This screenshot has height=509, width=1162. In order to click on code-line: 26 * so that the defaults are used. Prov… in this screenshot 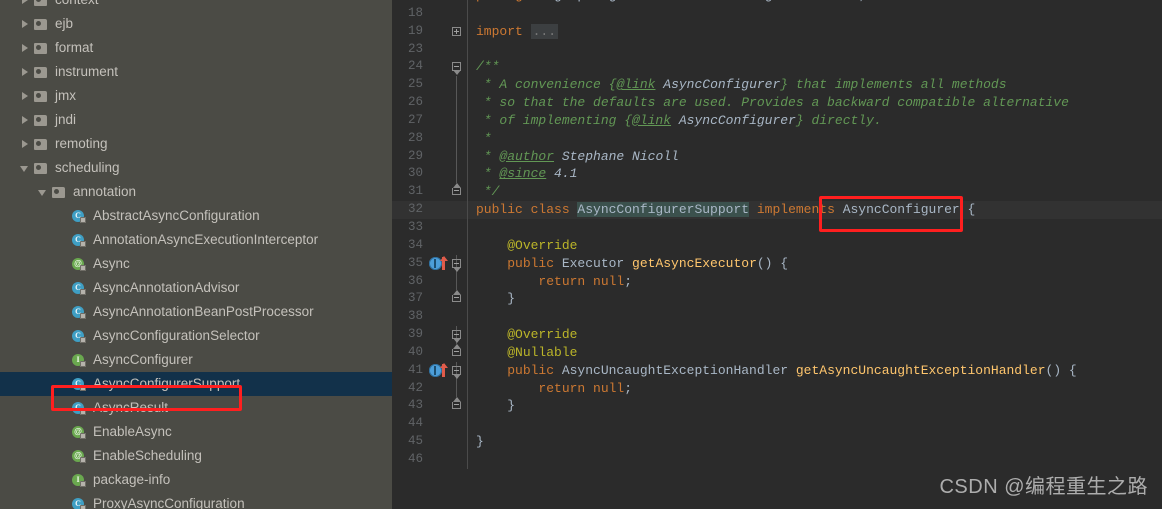, I will do `click(777, 103)`.